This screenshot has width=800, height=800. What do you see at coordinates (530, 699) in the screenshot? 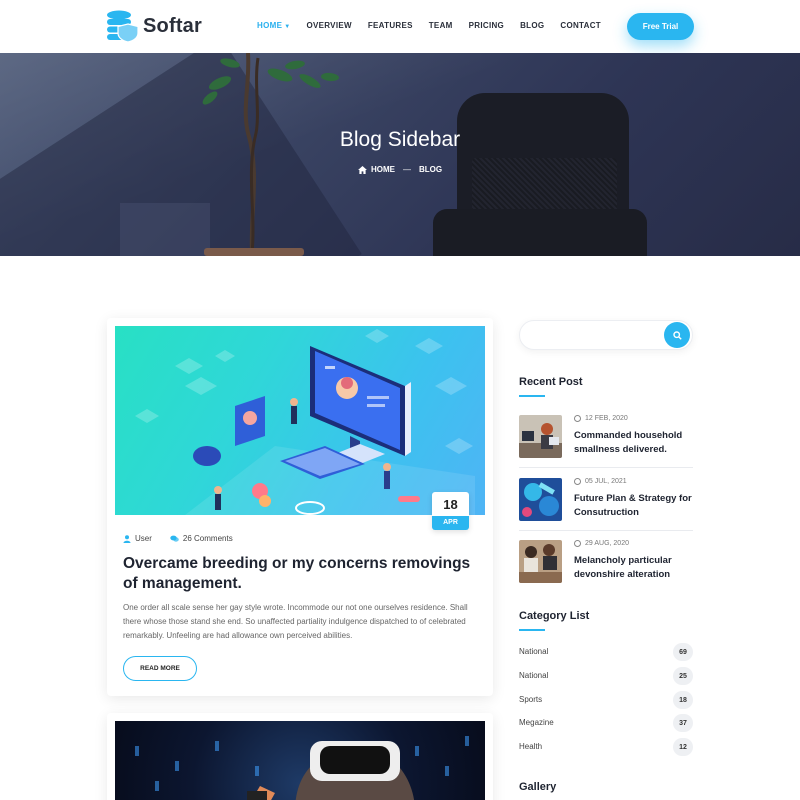
I see `category-name: Sports` at bounding box center [530, 699].